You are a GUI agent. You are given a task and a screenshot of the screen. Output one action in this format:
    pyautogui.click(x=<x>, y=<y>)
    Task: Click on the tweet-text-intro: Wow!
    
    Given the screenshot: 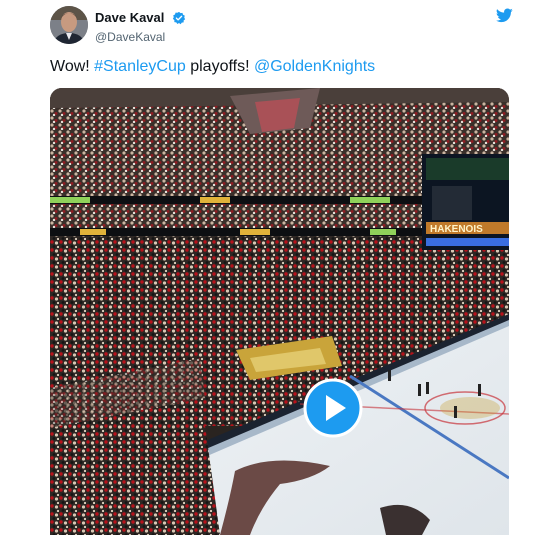 What is the action you would take?
    pyautogui.click(x=72, y=66)
    